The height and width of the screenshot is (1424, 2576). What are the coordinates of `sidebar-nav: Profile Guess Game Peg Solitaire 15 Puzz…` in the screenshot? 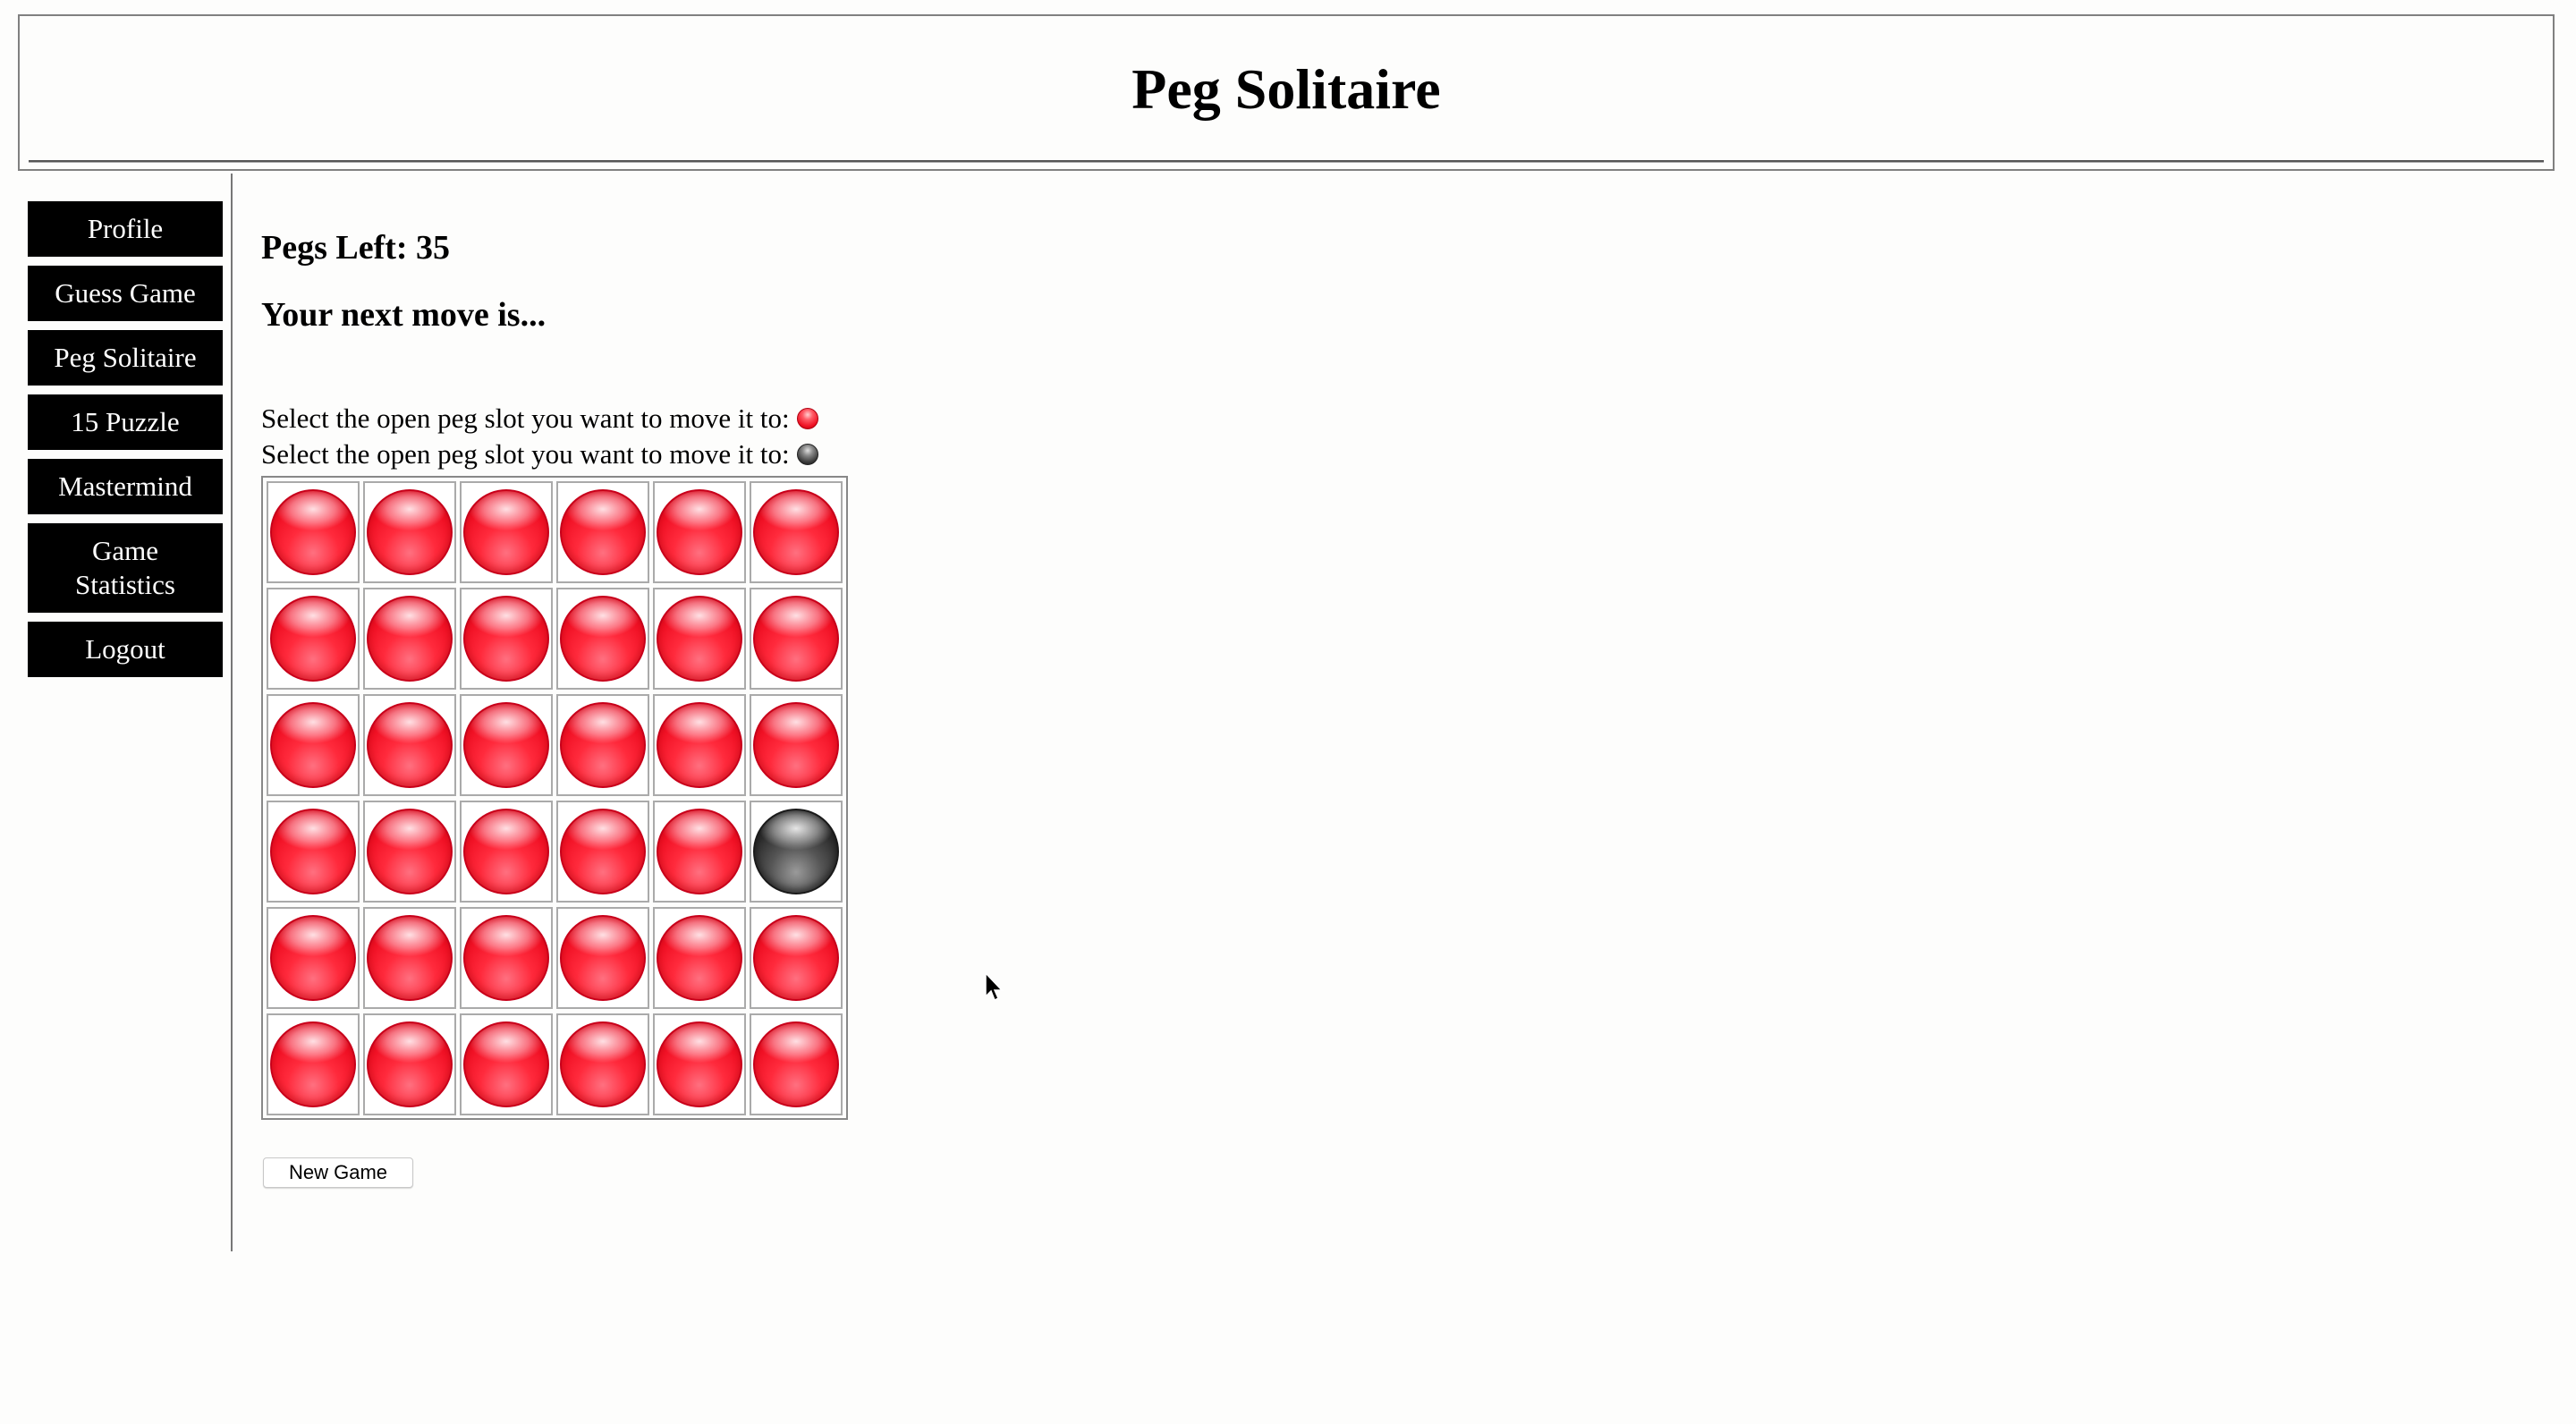 It's located at (125, 443).